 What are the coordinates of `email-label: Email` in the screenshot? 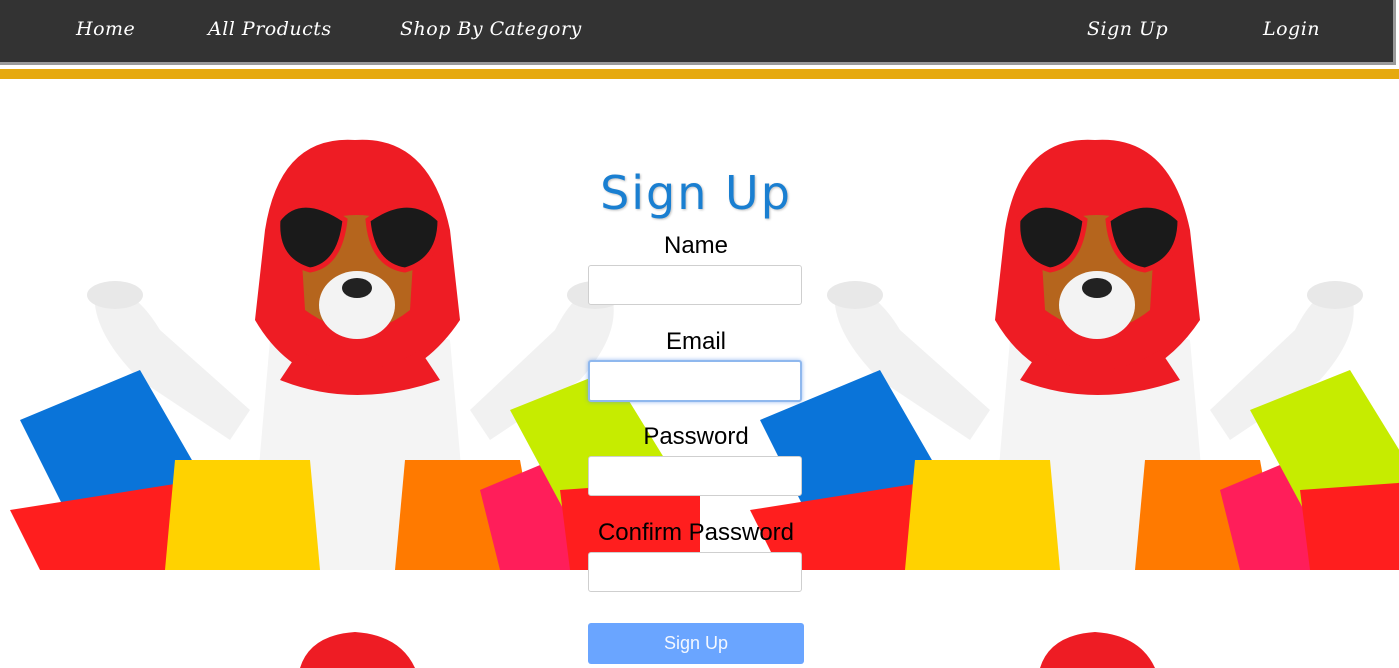 It's located at (695, 341).